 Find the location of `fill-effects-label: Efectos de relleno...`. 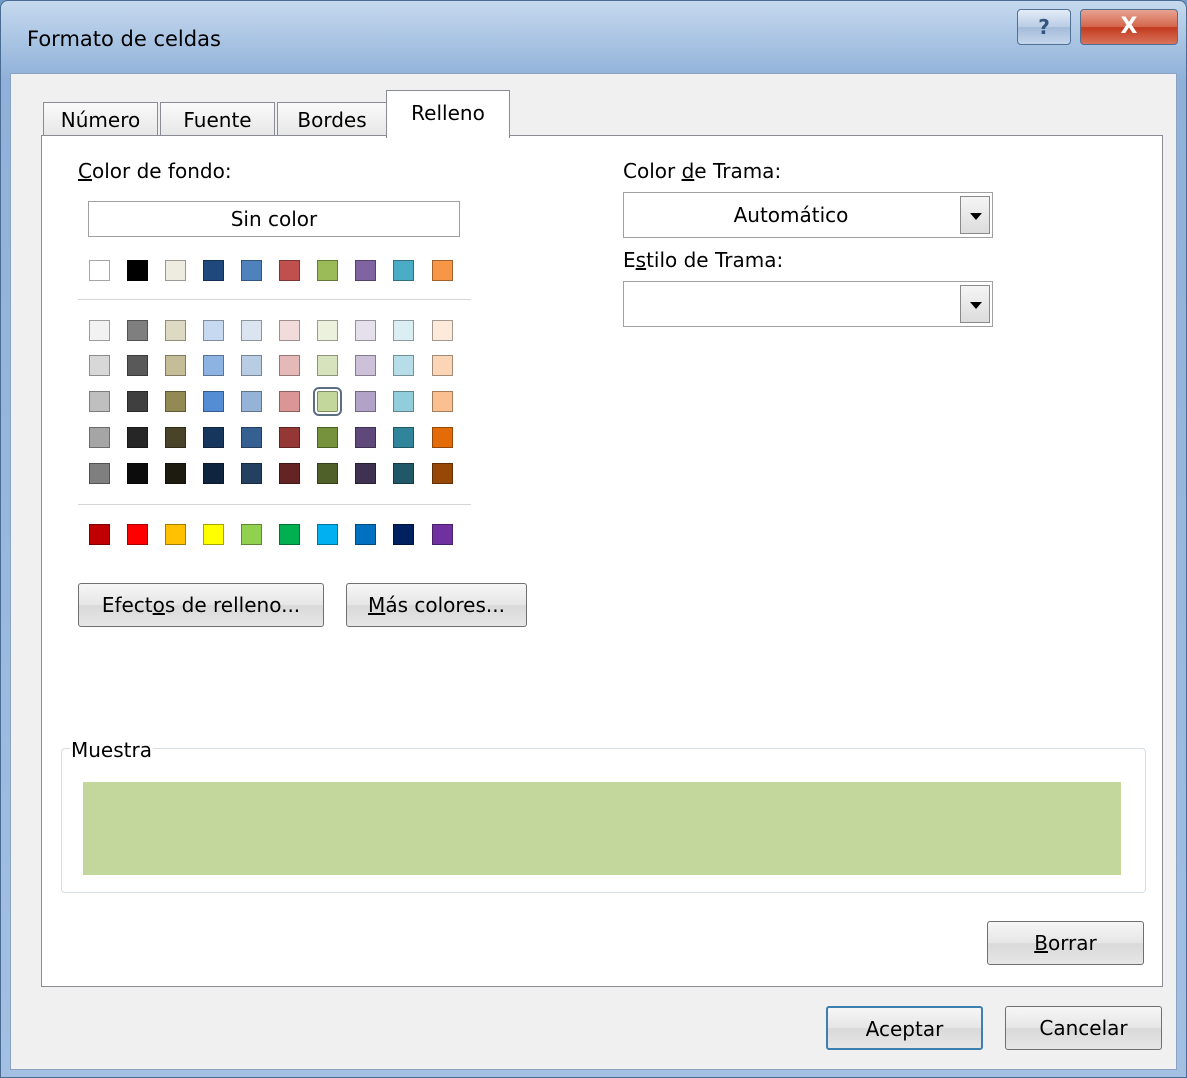

fill-effects-label: Efectos de relleno... is located at coordinates (201, 605).